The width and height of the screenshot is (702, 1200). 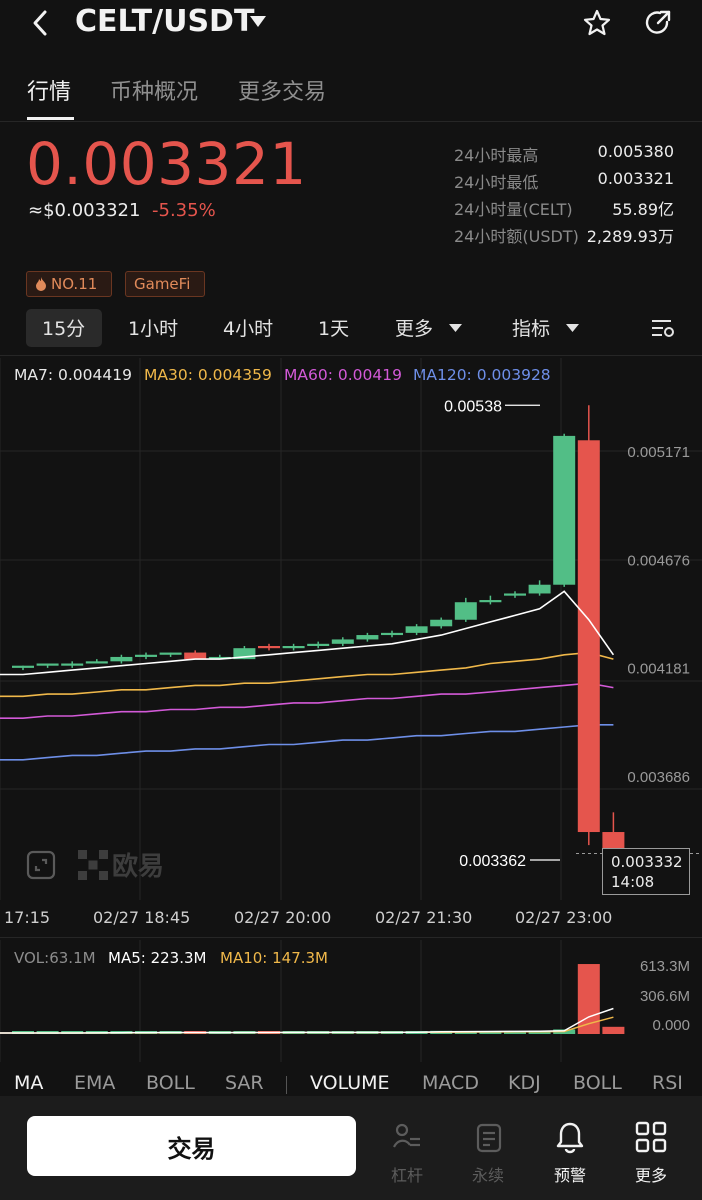 I want to click on fullscreen-icon, so click(x=41, y=865).